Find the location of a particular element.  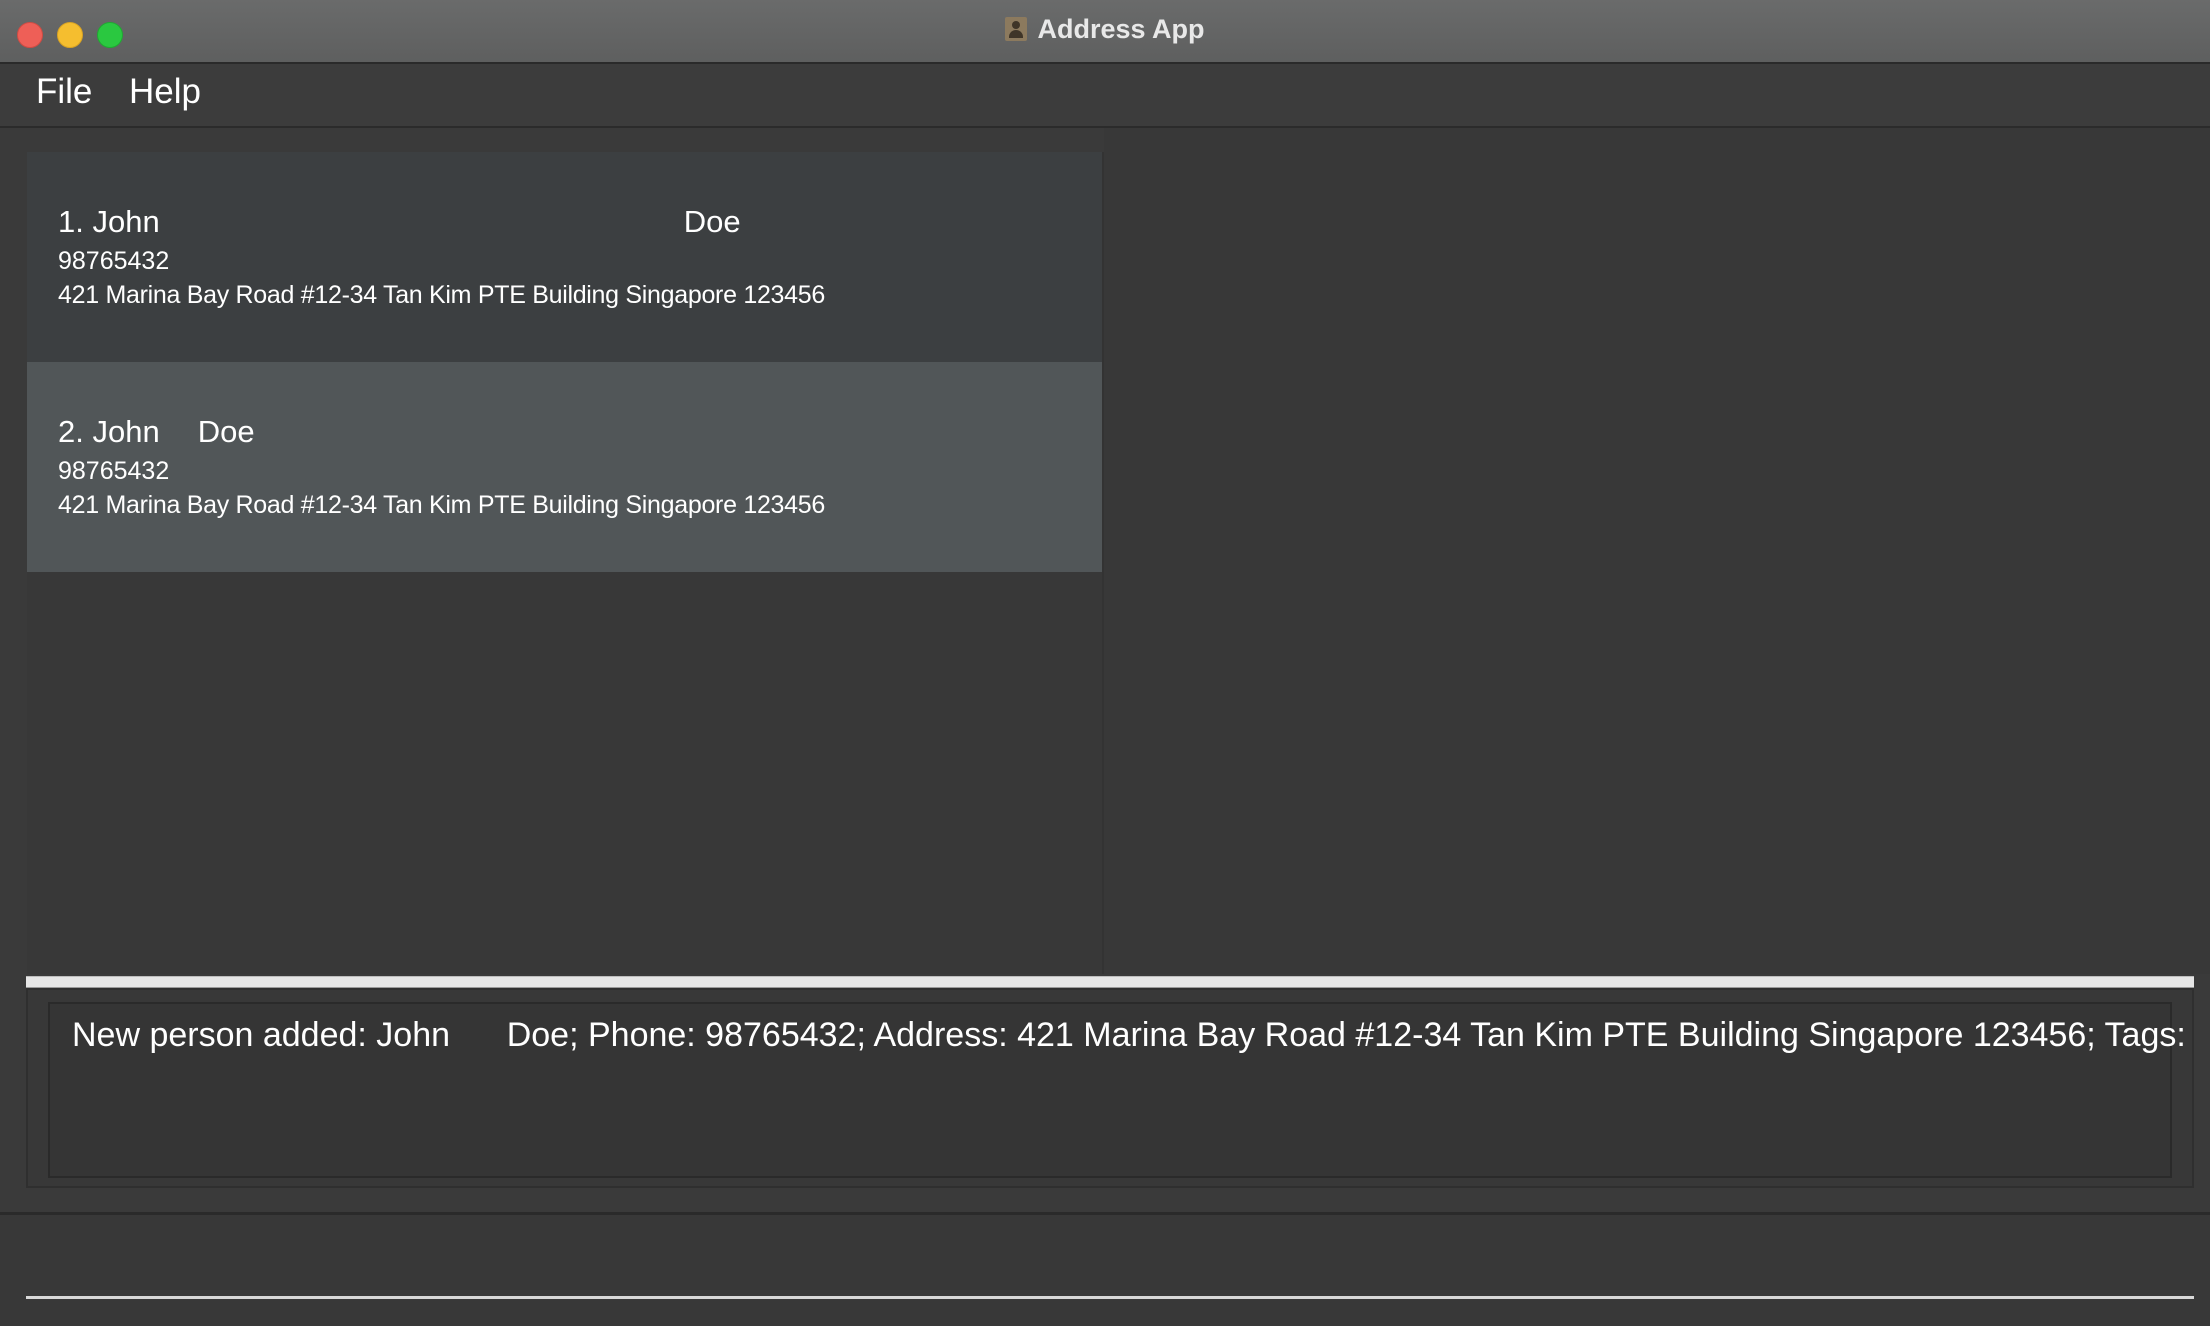

menu-bar: File Help is located at coordinates (1105, 96).